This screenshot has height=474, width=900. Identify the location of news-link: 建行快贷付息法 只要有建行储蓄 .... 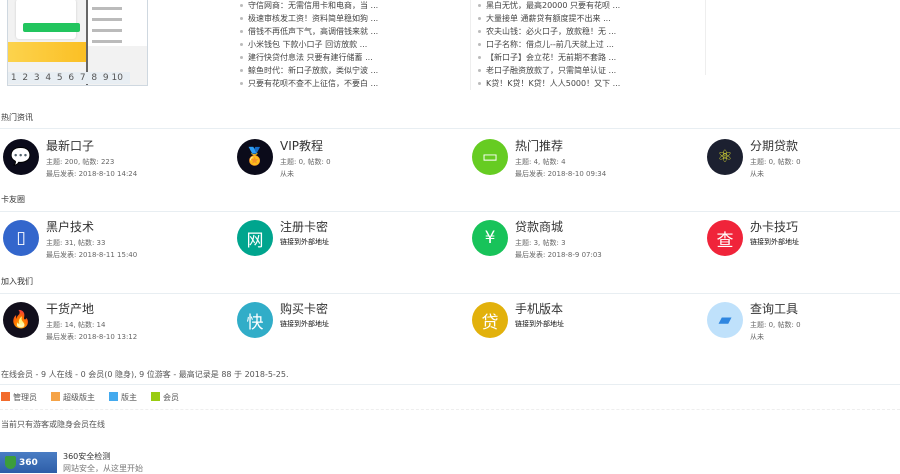
(309, 57).